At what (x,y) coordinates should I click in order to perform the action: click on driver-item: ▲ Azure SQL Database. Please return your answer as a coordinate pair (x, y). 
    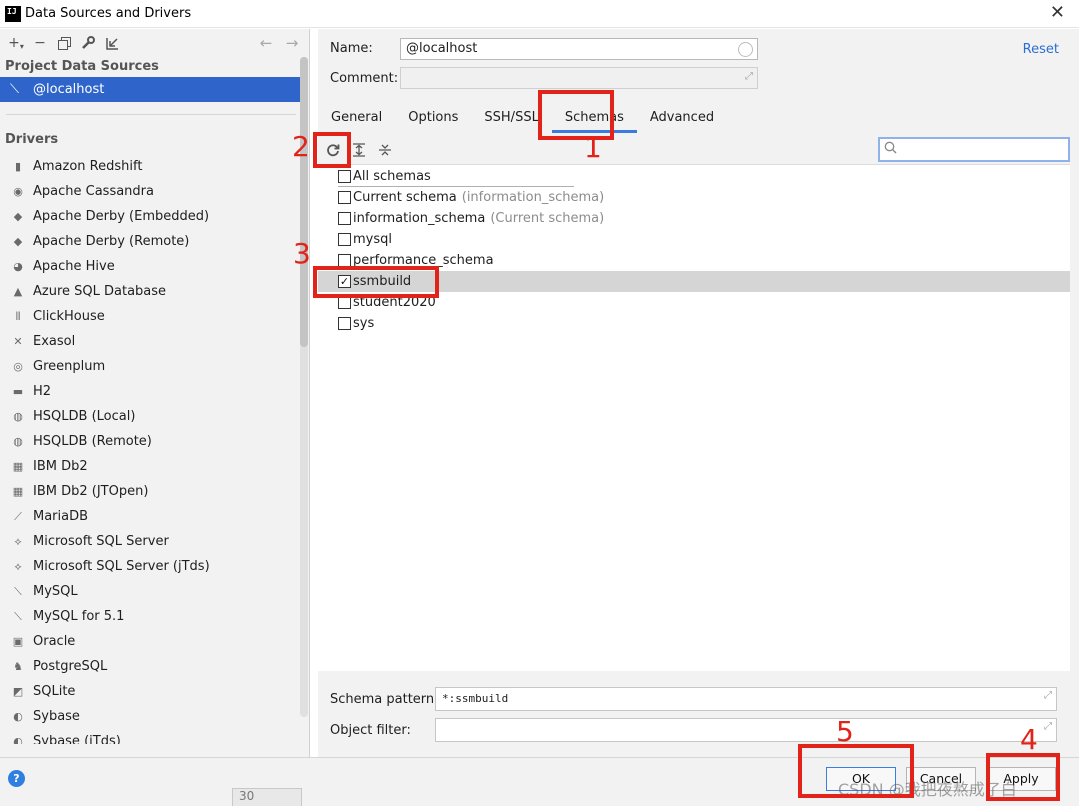
    Looking at the image, I should click on (154, 291).